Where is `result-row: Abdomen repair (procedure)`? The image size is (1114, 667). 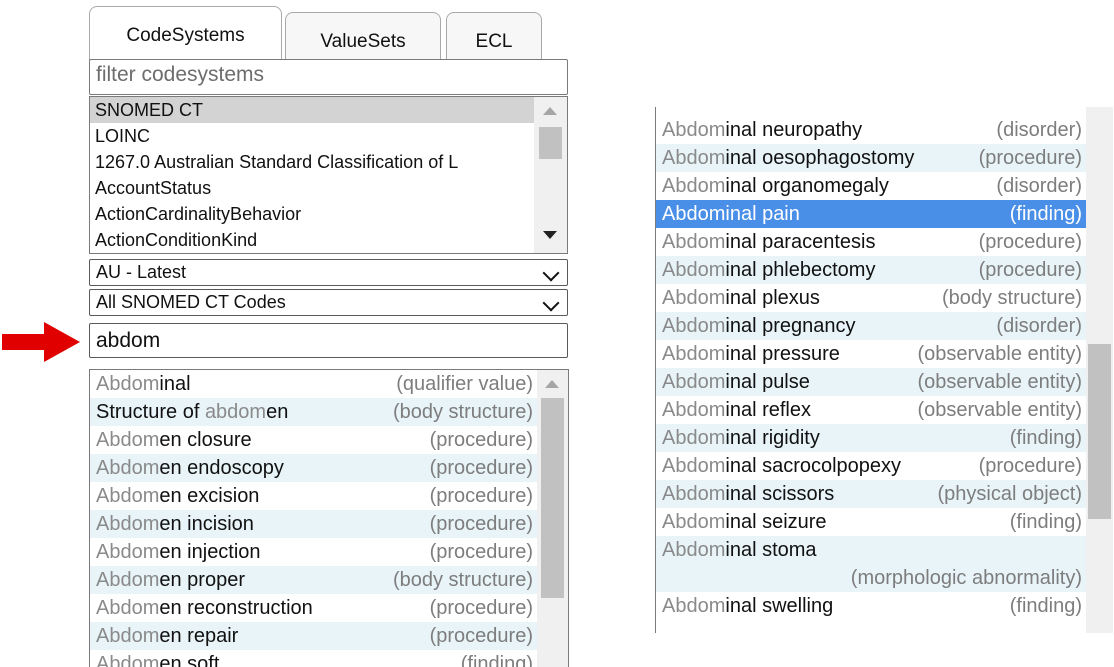 result-row: Abdomen repair (procedure) is located at coordinates (313, 636).